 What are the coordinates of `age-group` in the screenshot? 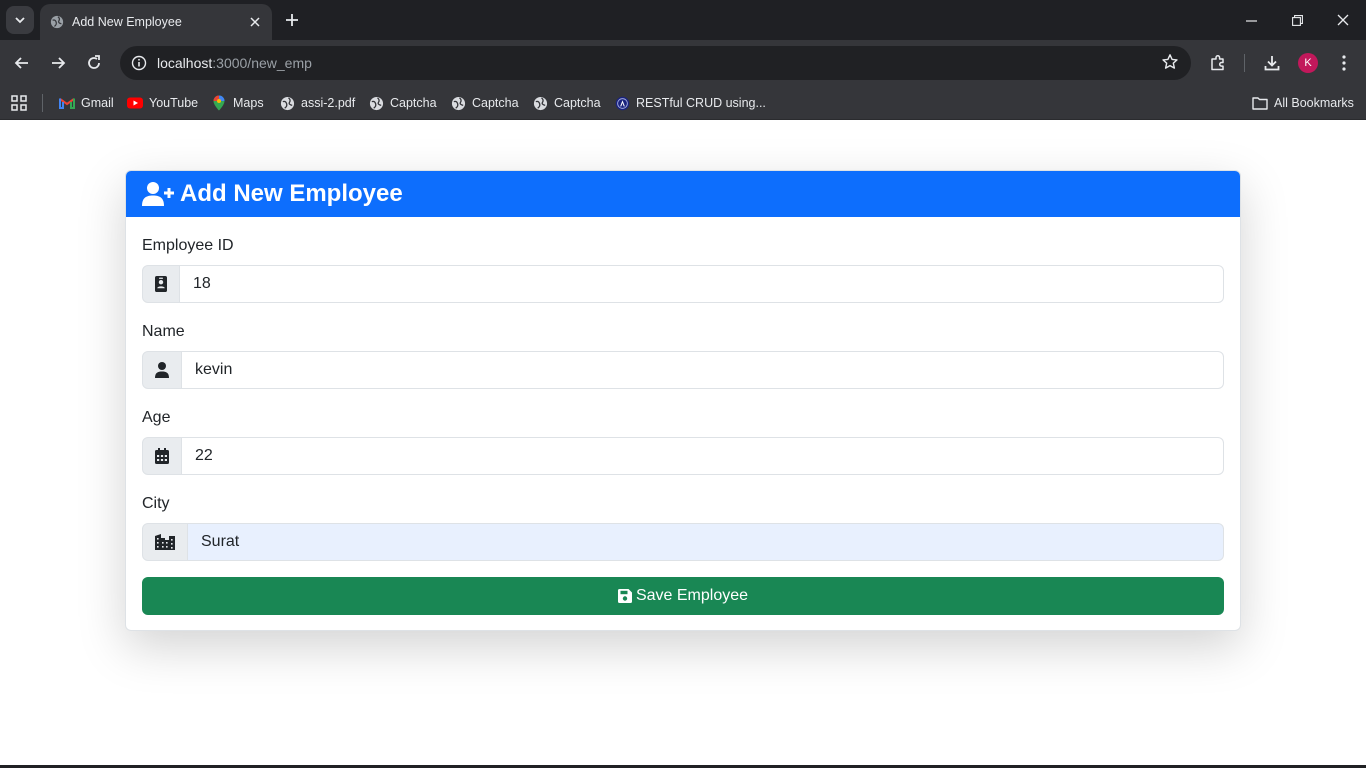 It's located at (683, 456).